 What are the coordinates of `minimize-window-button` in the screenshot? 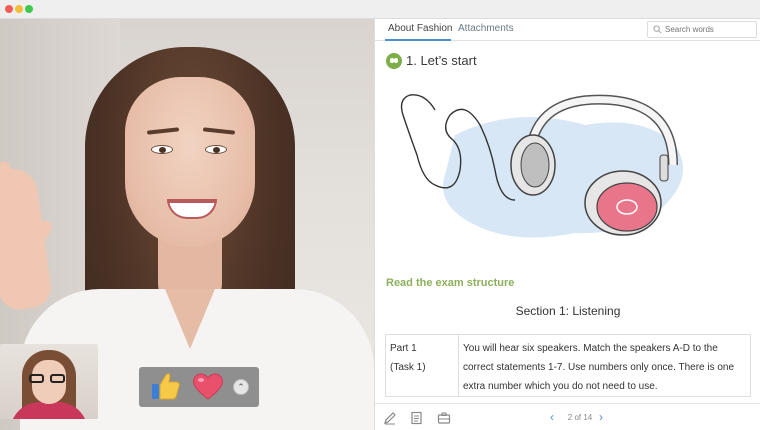 It's located at (19, 9).